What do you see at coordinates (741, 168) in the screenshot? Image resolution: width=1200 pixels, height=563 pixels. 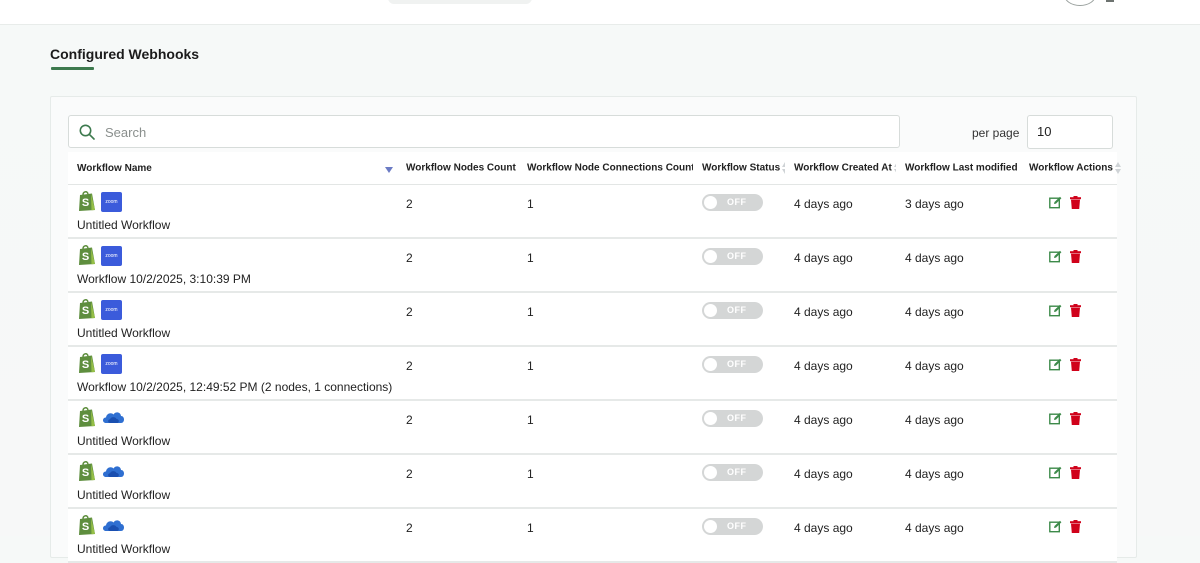 I see `col-header-status: Workflow Status` at bounding box center [741, 168].